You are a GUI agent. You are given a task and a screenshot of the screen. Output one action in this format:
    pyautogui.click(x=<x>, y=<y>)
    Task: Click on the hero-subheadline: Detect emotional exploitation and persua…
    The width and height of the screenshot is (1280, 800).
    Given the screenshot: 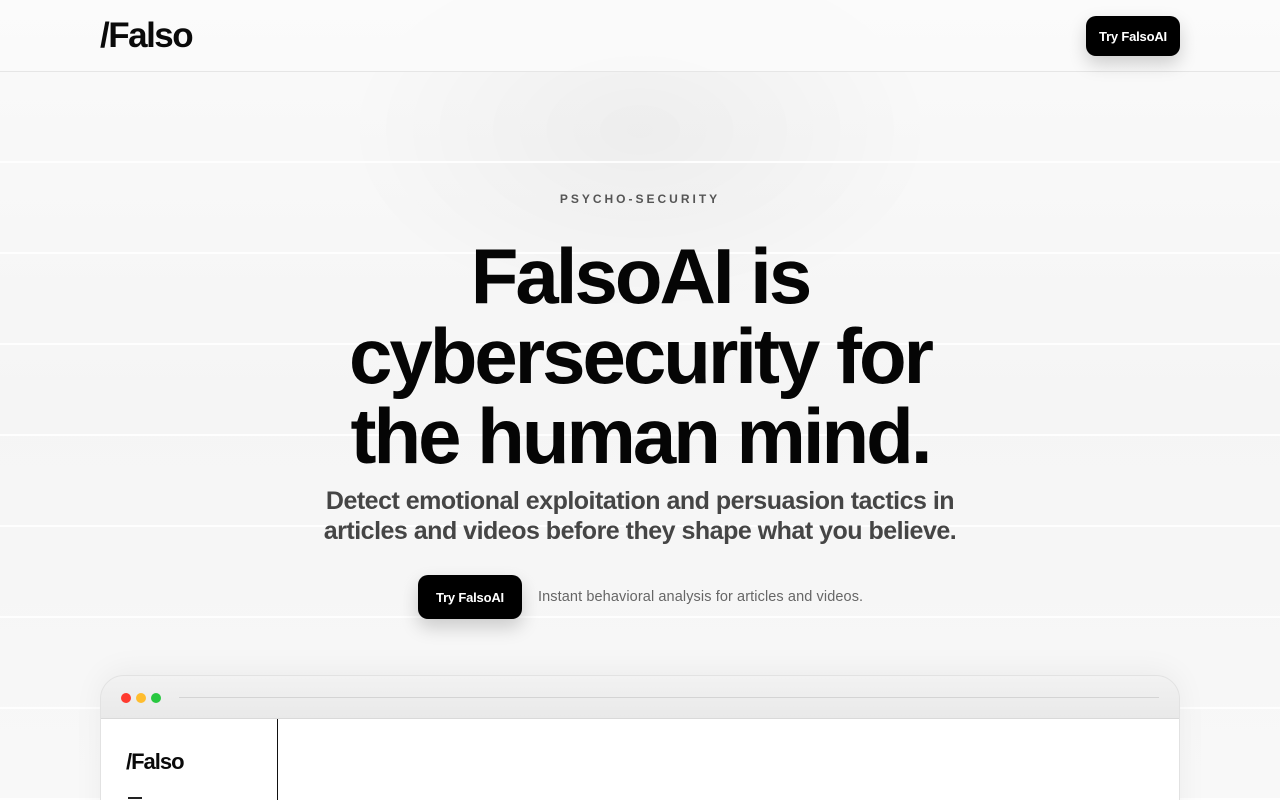 What is the action you would take?
    pyautogui.click(x=640, y=516)
    